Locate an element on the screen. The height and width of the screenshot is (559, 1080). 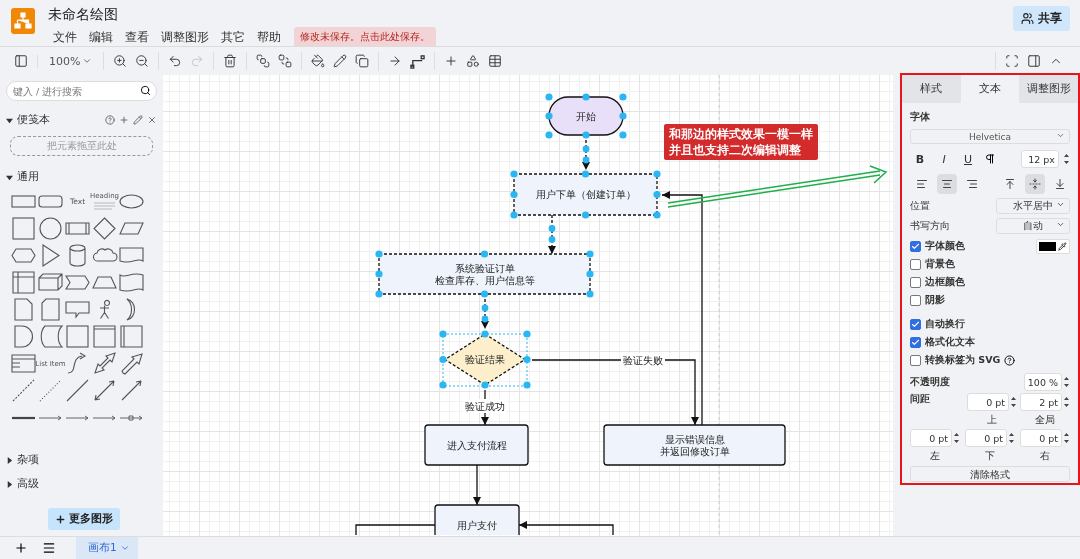
edit-icon is located at coordinates (138, 120).